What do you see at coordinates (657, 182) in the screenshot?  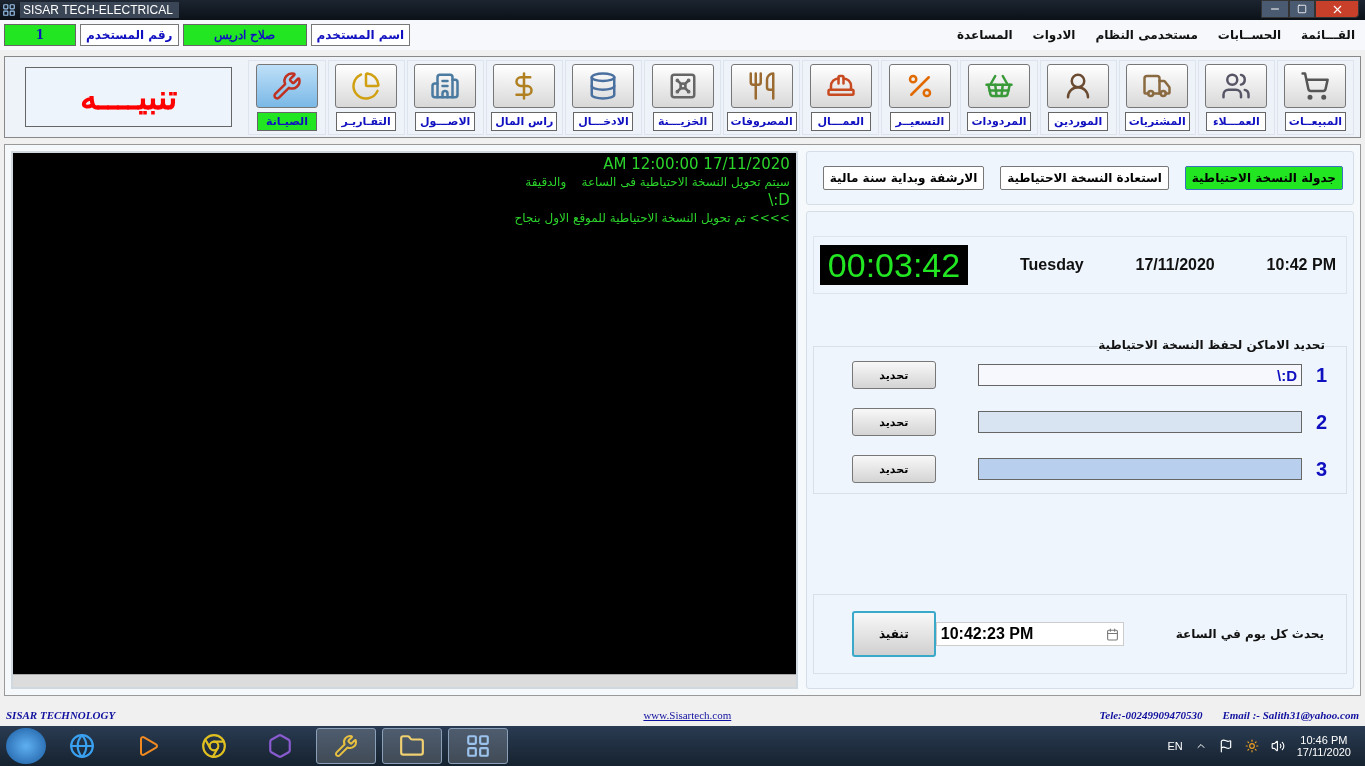 I see `log-message: سيتم تحويل النسخة الاحتياطية فى الساعة والدقيقة` at bounding box center [657, 182].